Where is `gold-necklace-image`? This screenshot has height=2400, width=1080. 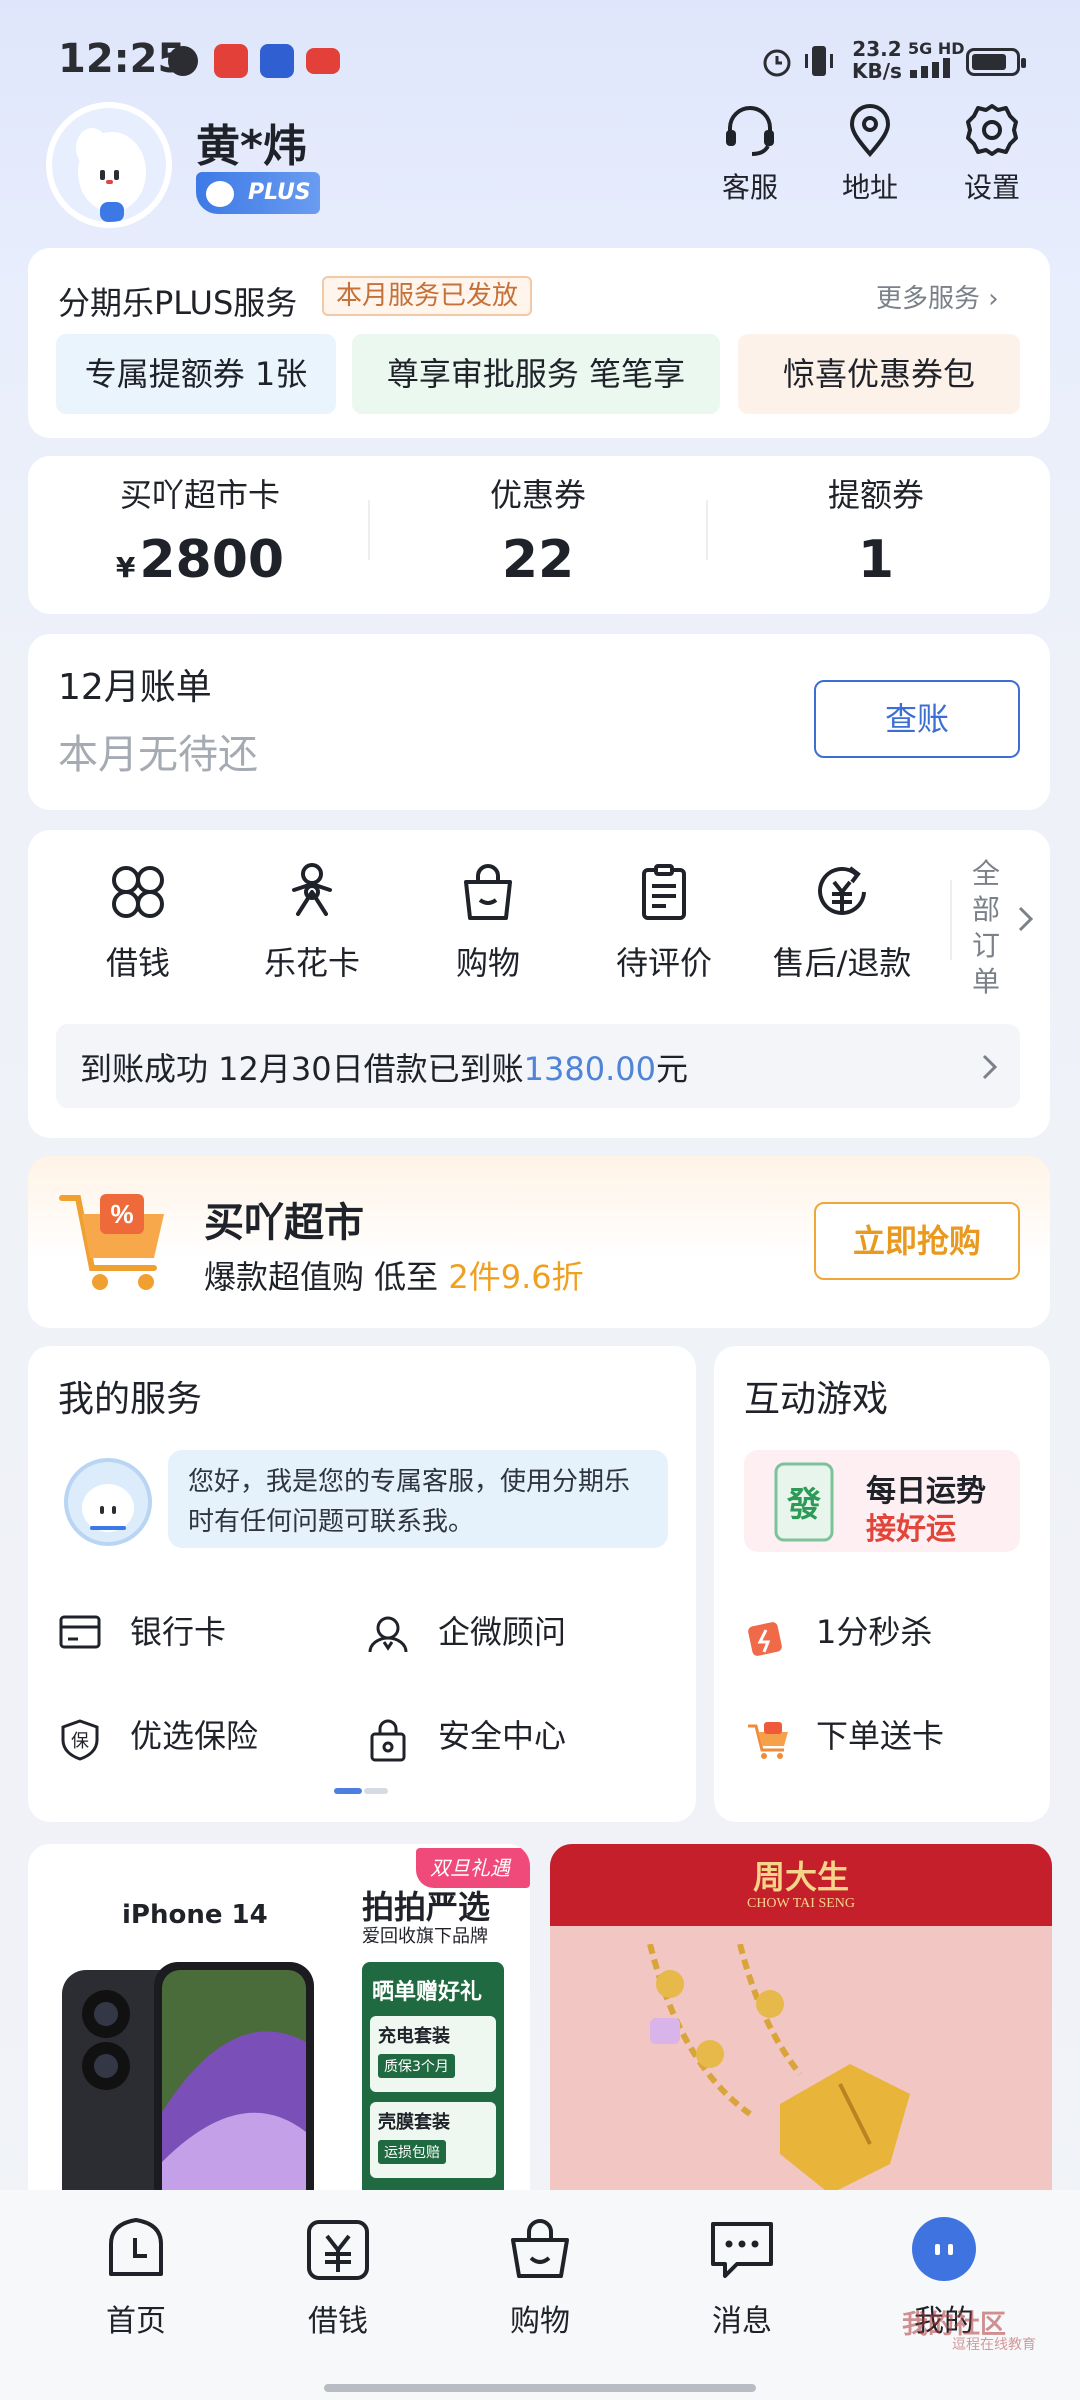 gold-necklace-image is located at coordinates (778, 2069).